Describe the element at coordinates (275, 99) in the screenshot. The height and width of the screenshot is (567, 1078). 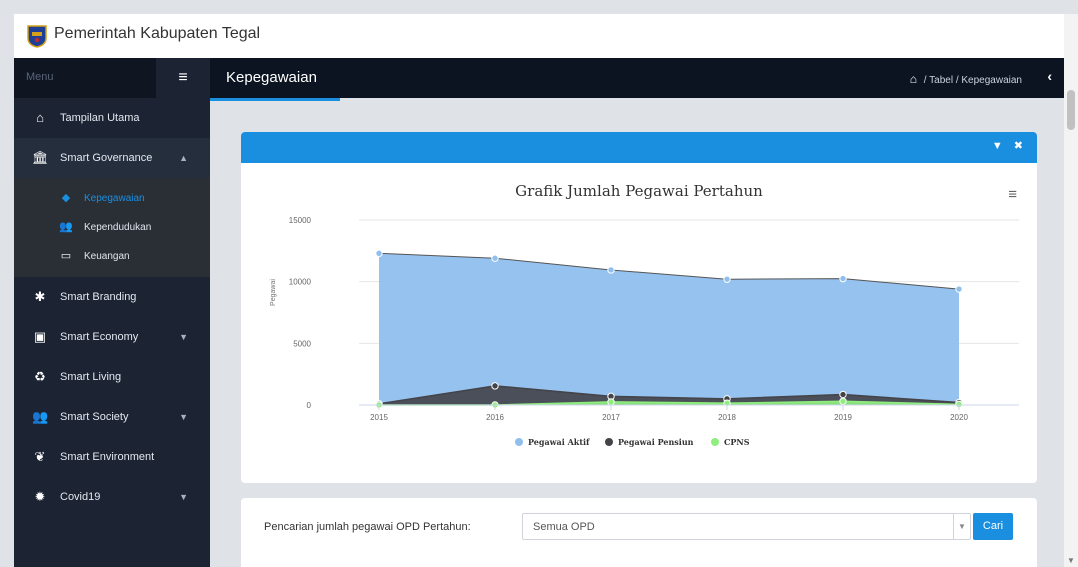
I see `active-title-underline` at that location.